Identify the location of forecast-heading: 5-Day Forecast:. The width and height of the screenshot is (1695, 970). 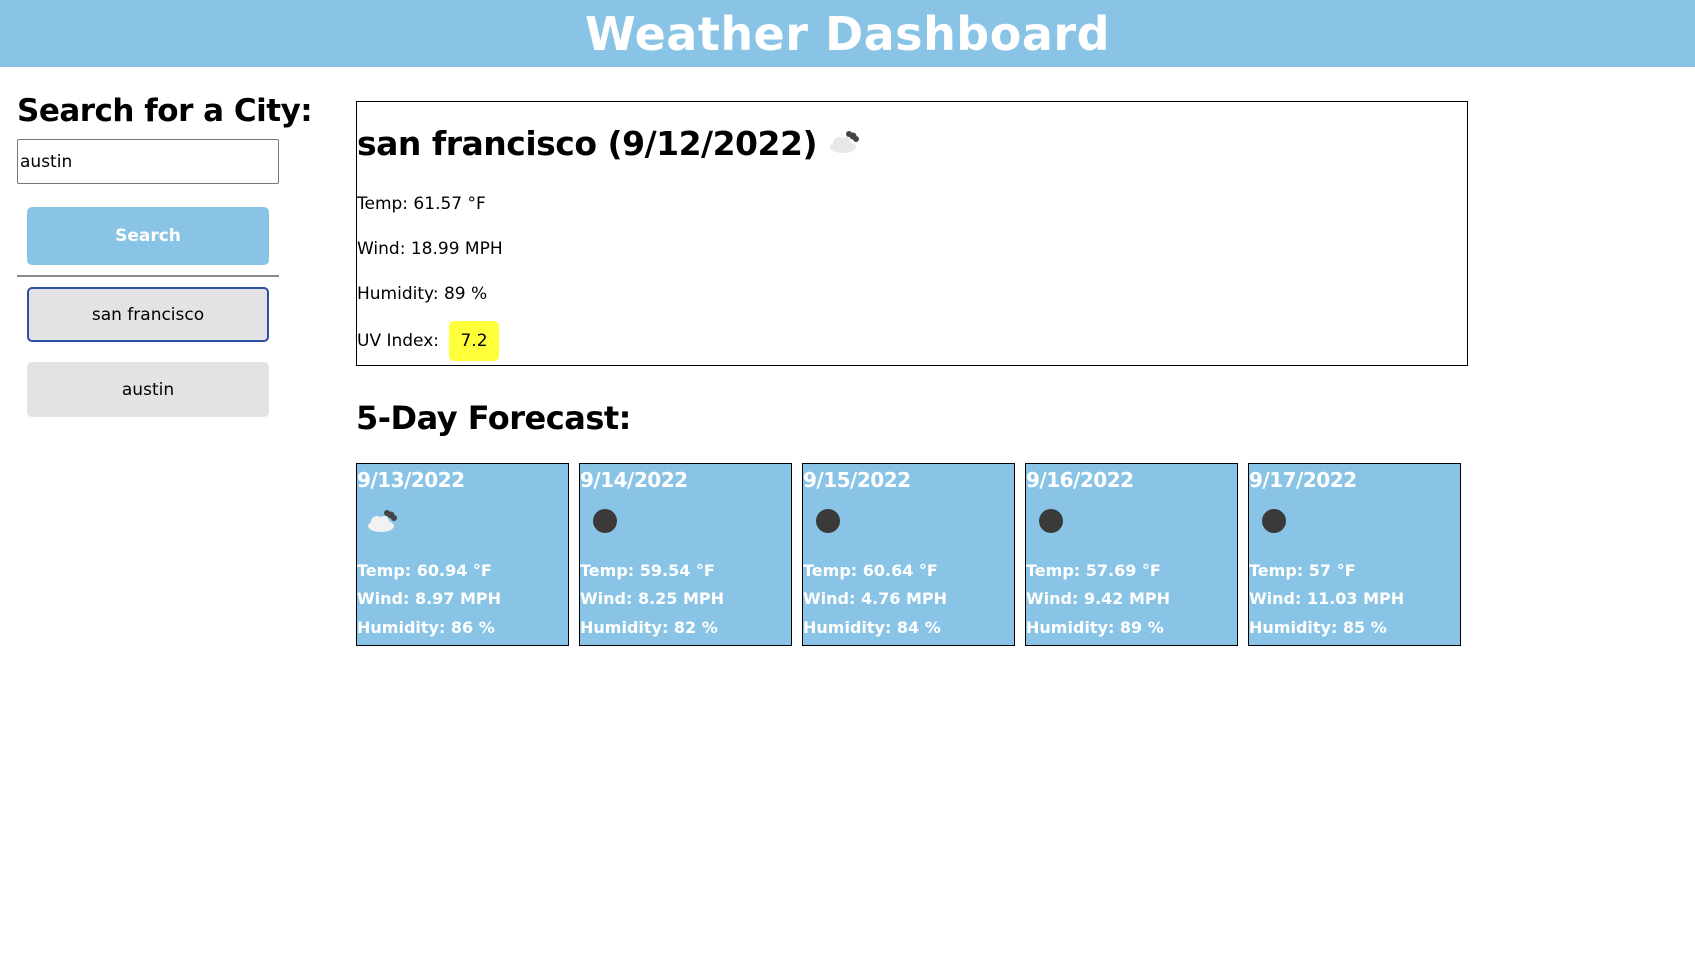
(493, 418).